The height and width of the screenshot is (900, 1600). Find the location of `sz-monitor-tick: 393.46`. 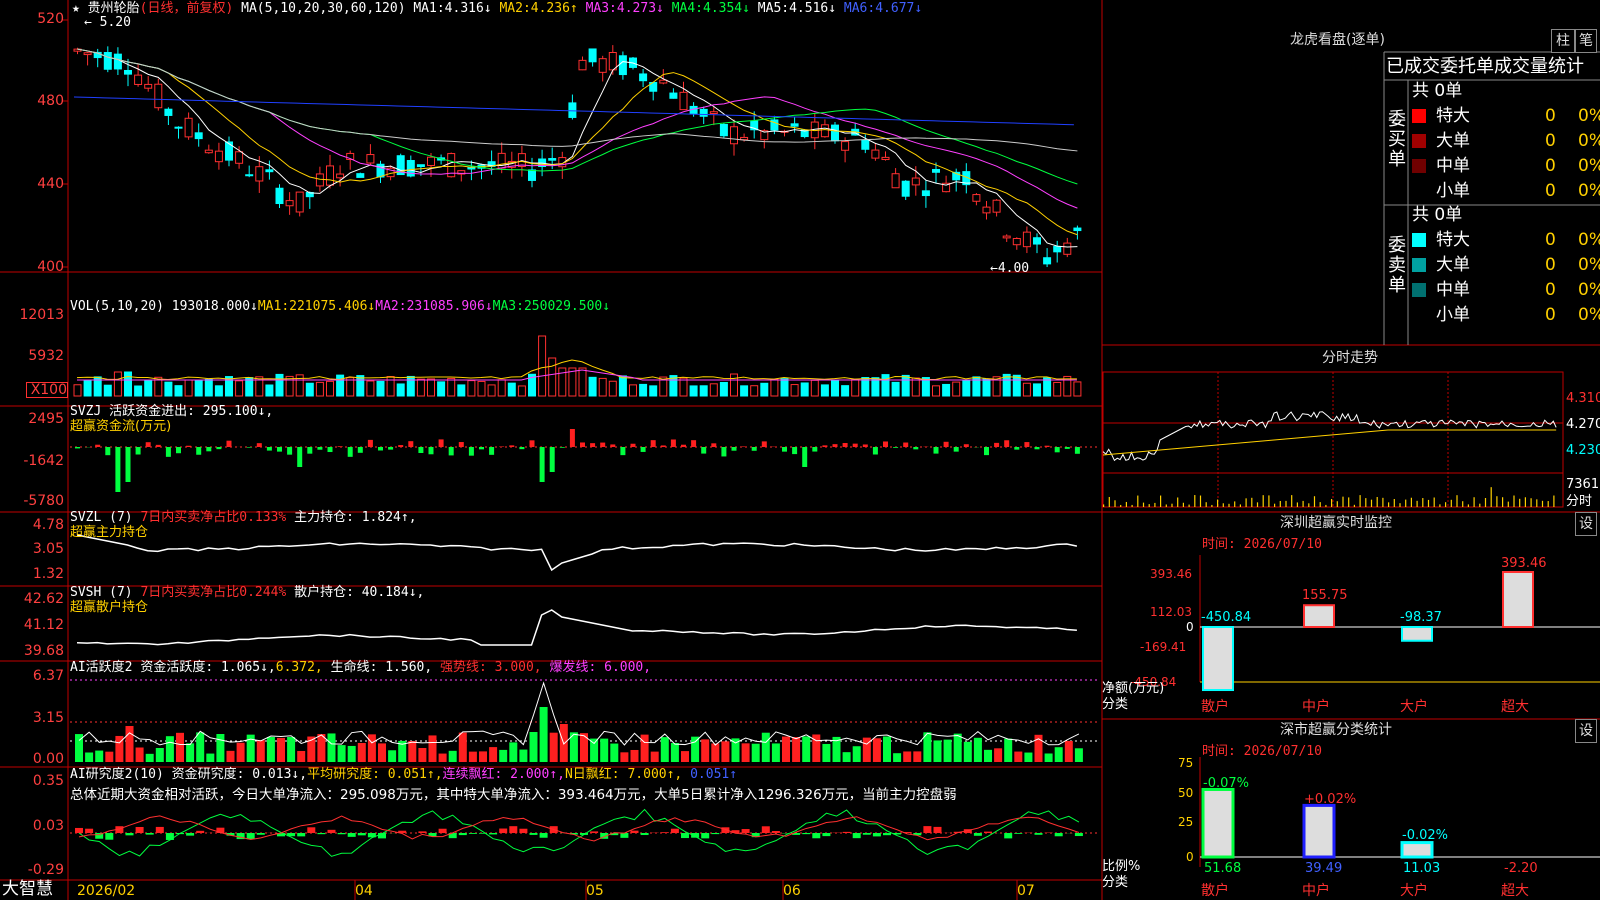

sz-monitor-tick: 393.46 is located at coordinates (1171, 574).